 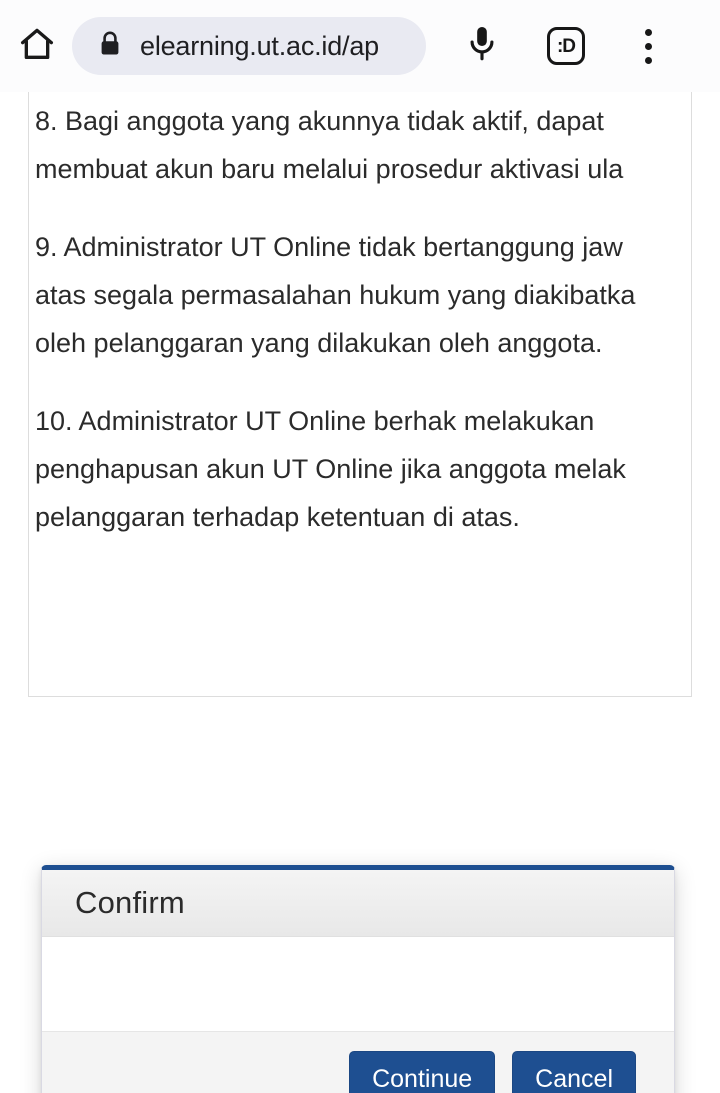 What do you see at coordinates (358, 903) in the screenshot?
I see `dialog-header: Confirm` at bounding box center [358, 903].